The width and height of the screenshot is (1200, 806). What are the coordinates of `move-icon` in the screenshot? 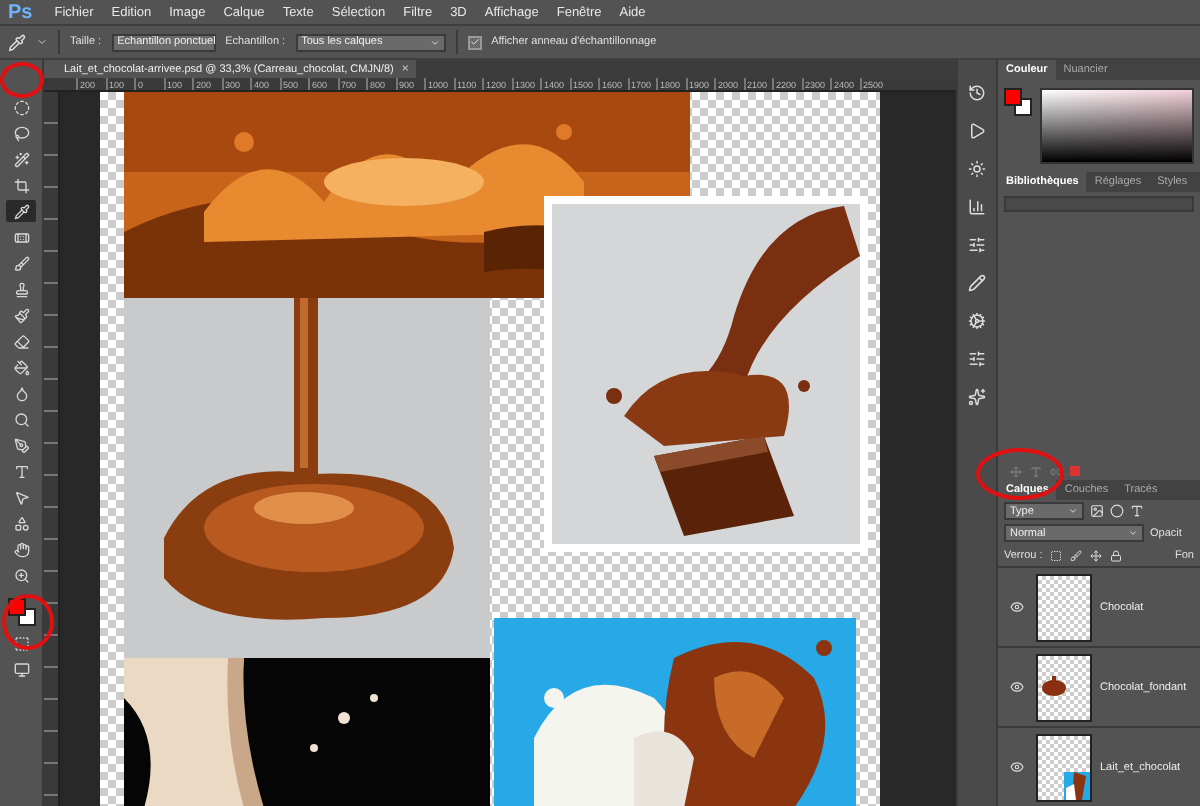 It's located at (1095, 555).